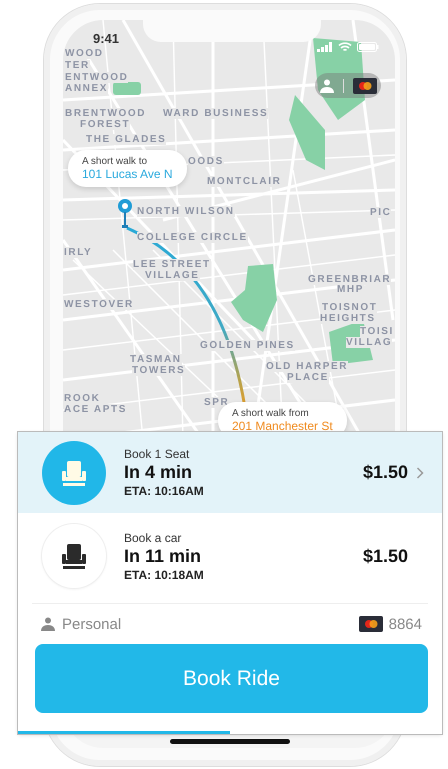 This screenshot has height=769, width=448. I want to click on map-label: IRLY, so click(78, 252).